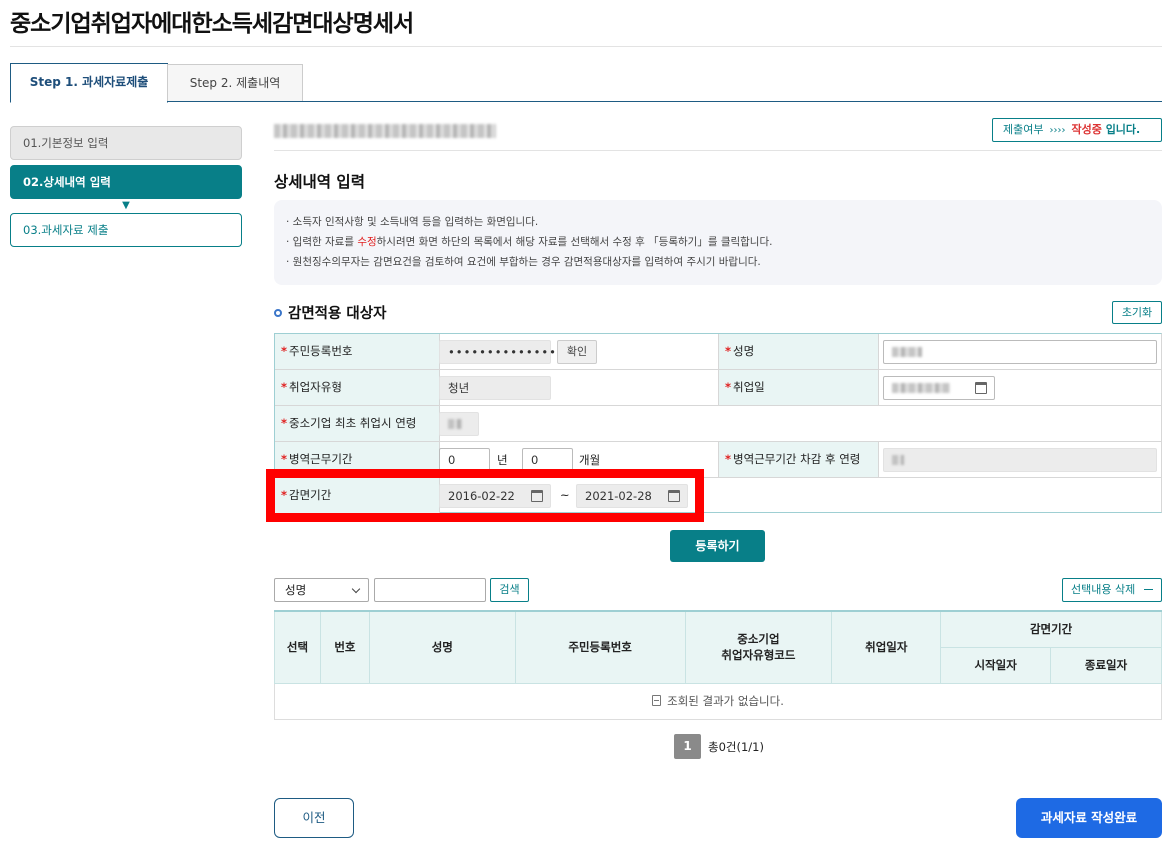 Image resolution: width=1170 pixels, height=848 pixels. I want to click on col-no: 번호, so click(344, 647).